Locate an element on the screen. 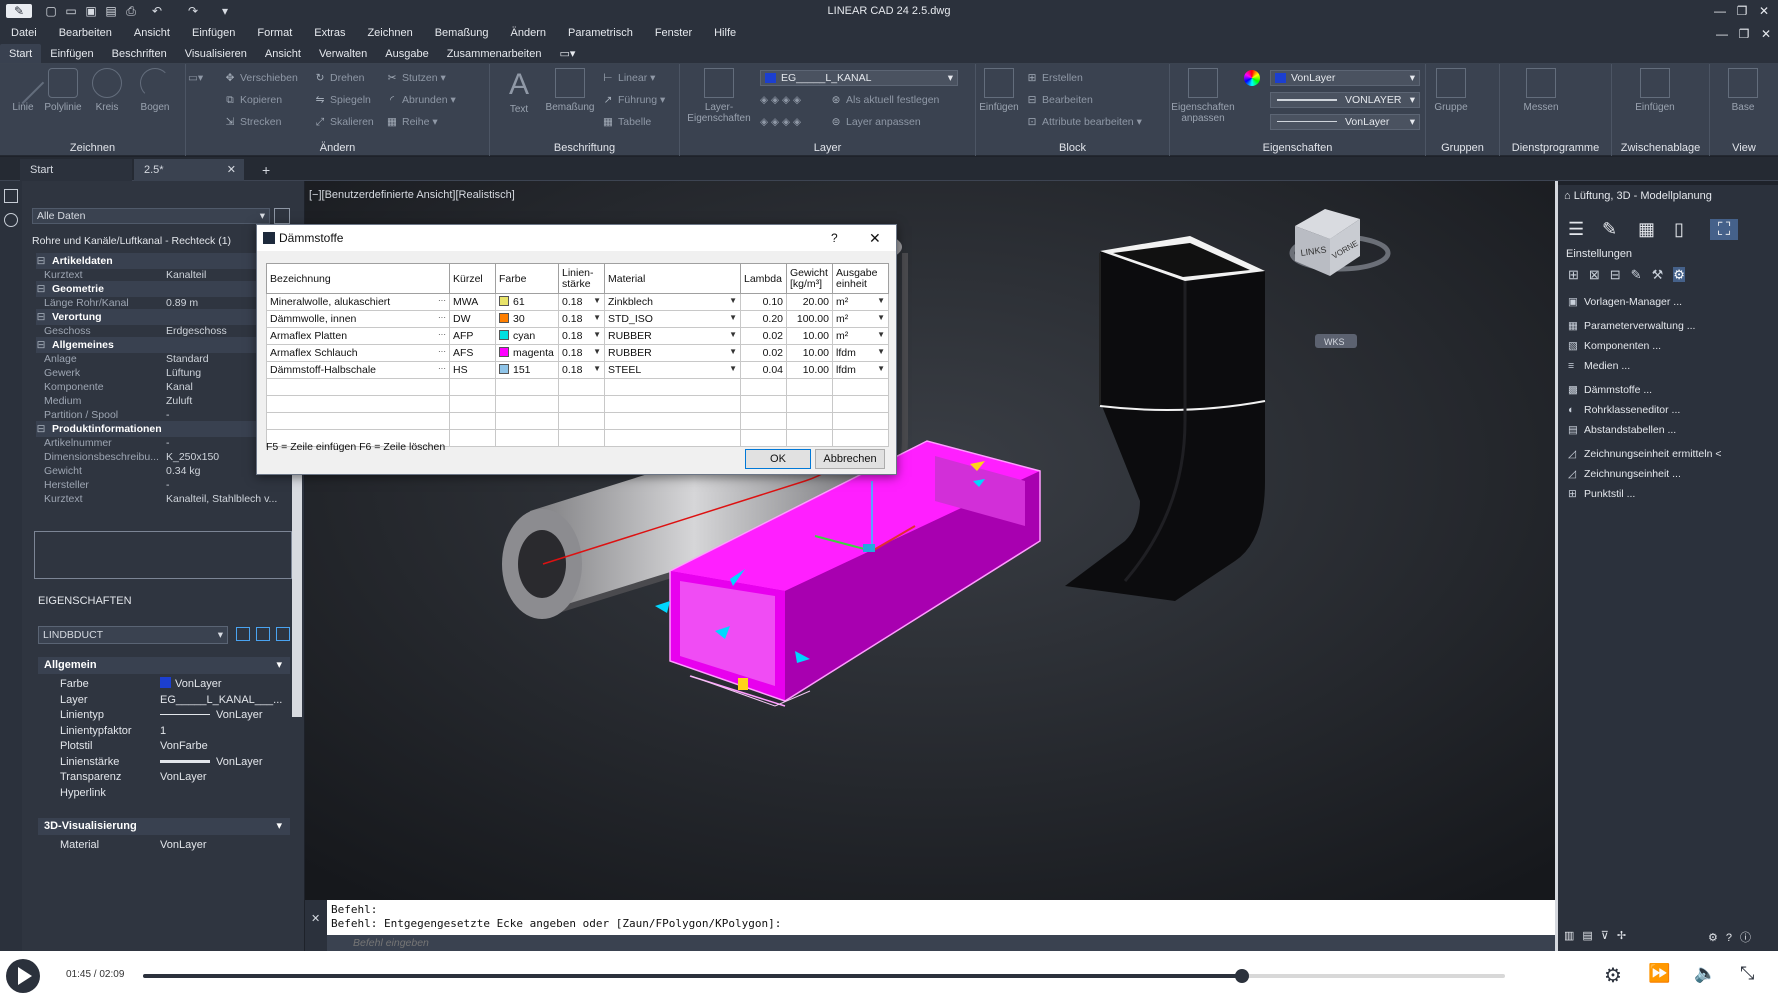 The width and height of the screenshot is (1778, 1000). property-row-transparenz: Transparenz VonLayer is located at coordinates (164, 777).